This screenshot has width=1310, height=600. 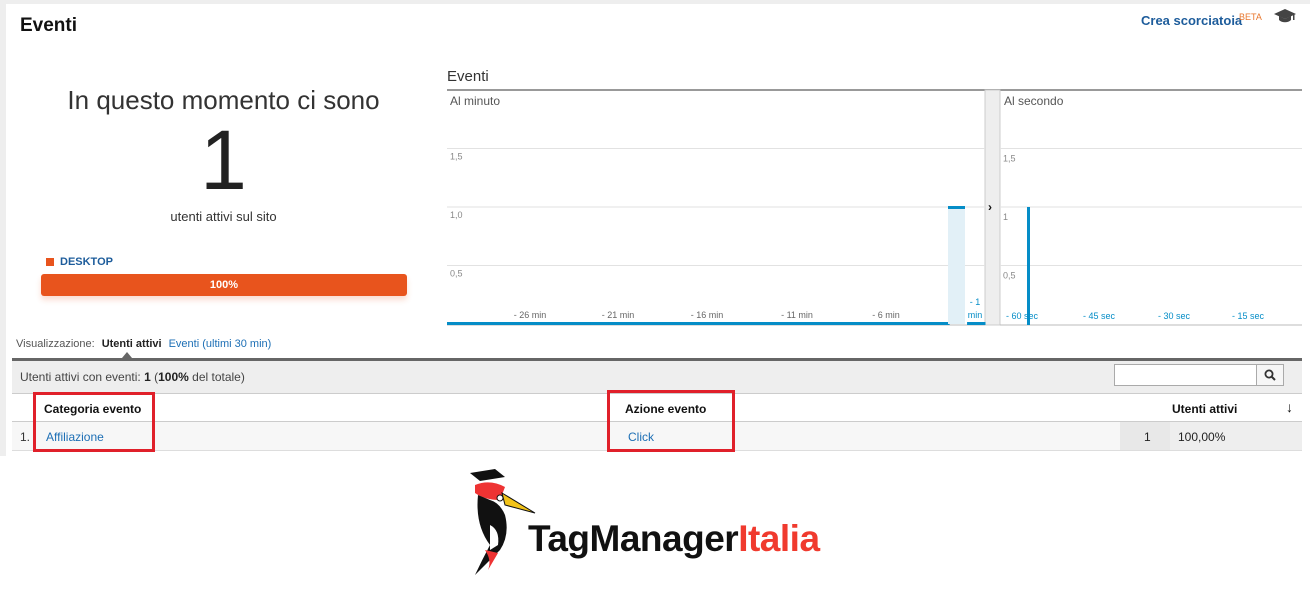 What do you see at coordinates (990, 207) in the screenshot?
I see `expand-chevron-icon: ›` at bounding box center [990, 207].